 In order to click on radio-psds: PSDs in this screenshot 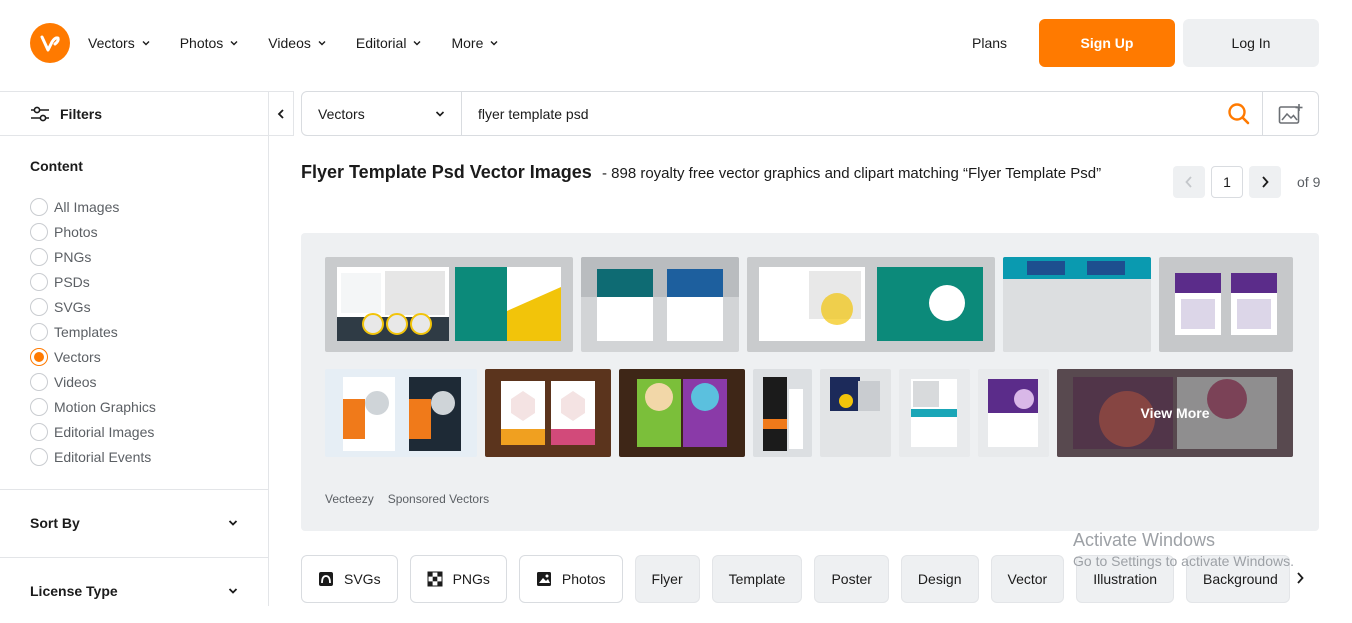, I will do `click(93, 281)`.